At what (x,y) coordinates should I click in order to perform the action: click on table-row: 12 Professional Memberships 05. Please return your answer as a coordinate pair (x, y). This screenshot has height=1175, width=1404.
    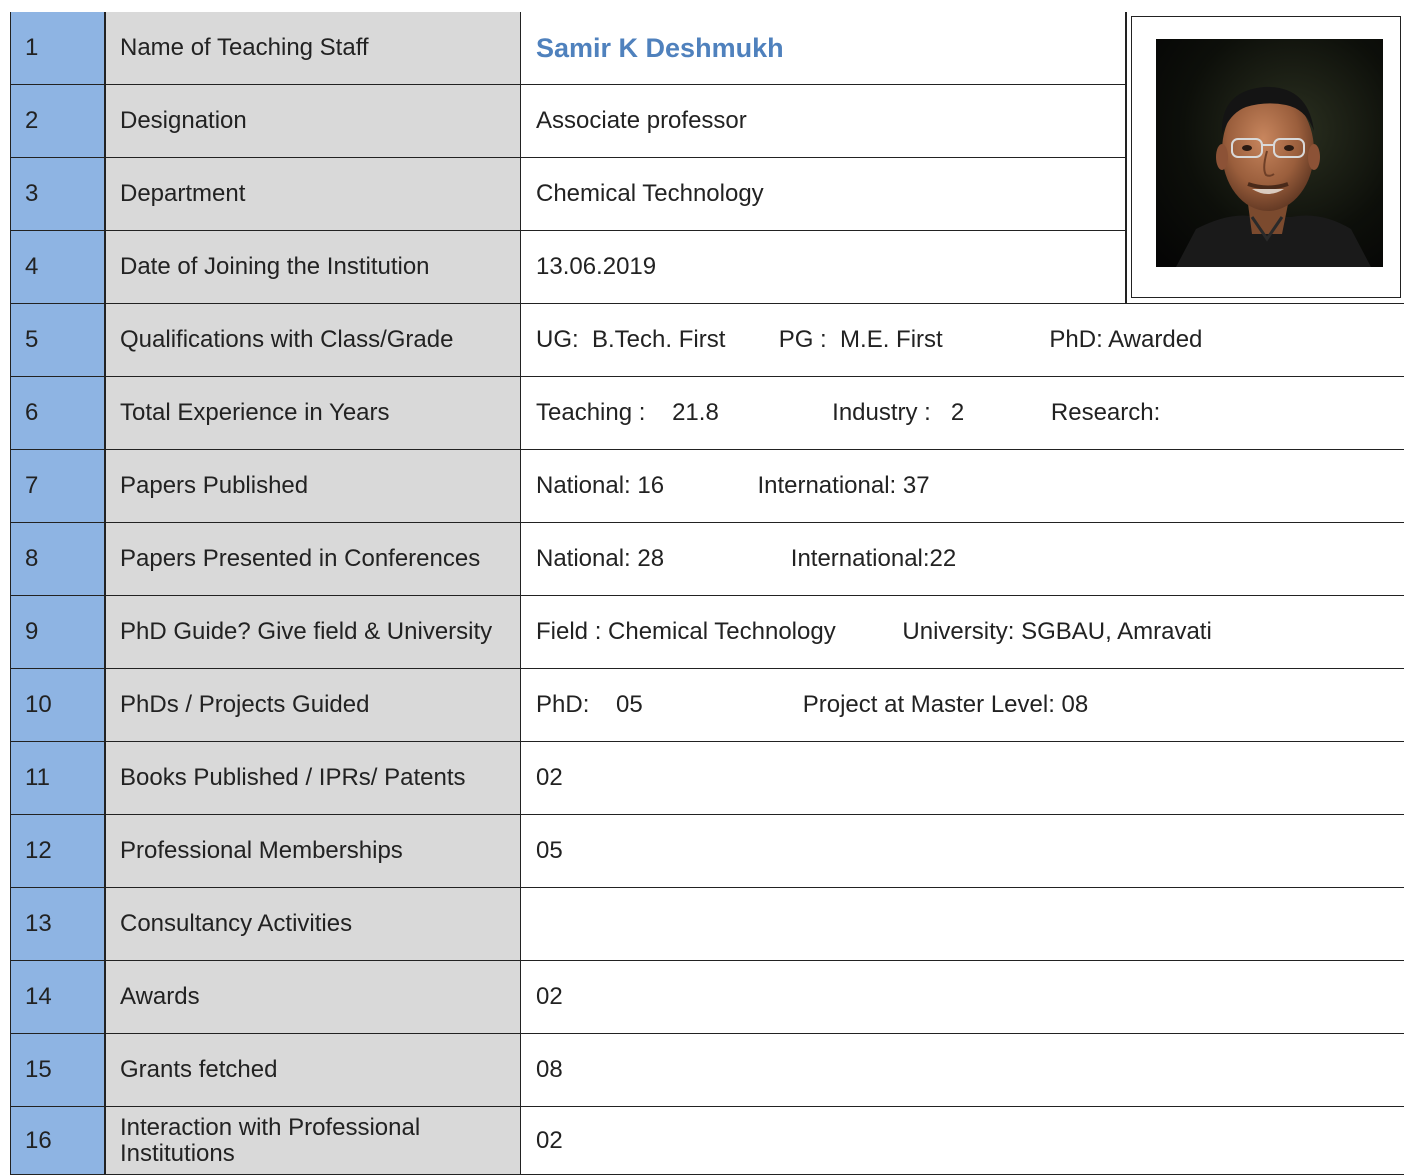
    Looking at the image, I should click on (702, 851).